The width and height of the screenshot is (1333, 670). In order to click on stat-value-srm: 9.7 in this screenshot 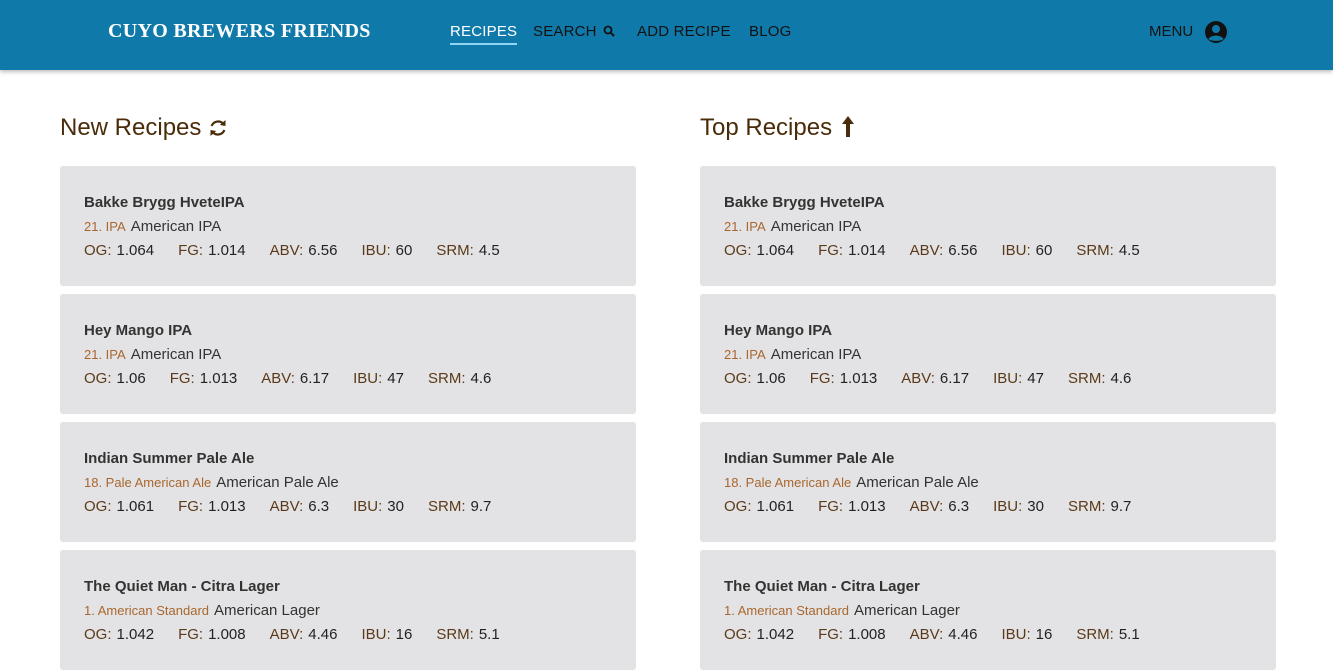, I will do `click(481, 506)`.